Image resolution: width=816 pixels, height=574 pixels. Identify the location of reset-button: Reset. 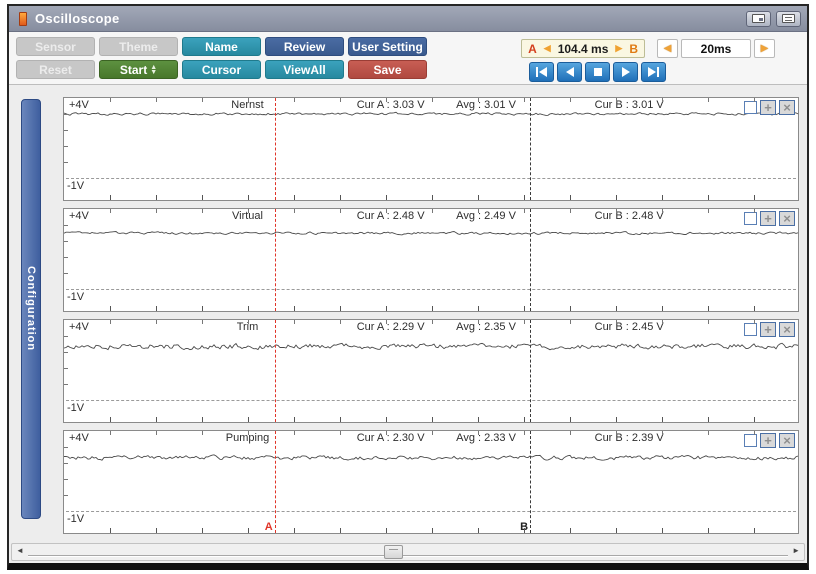
(55, 69).